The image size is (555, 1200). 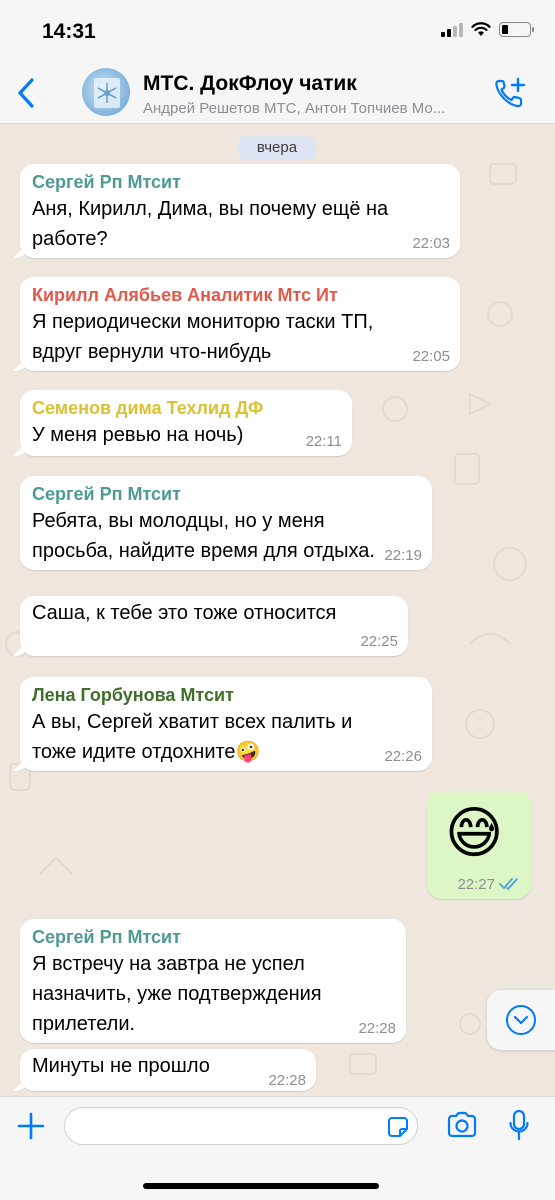 I want to click on chevron-down-circle-icon, so click(x=521, y=1020).